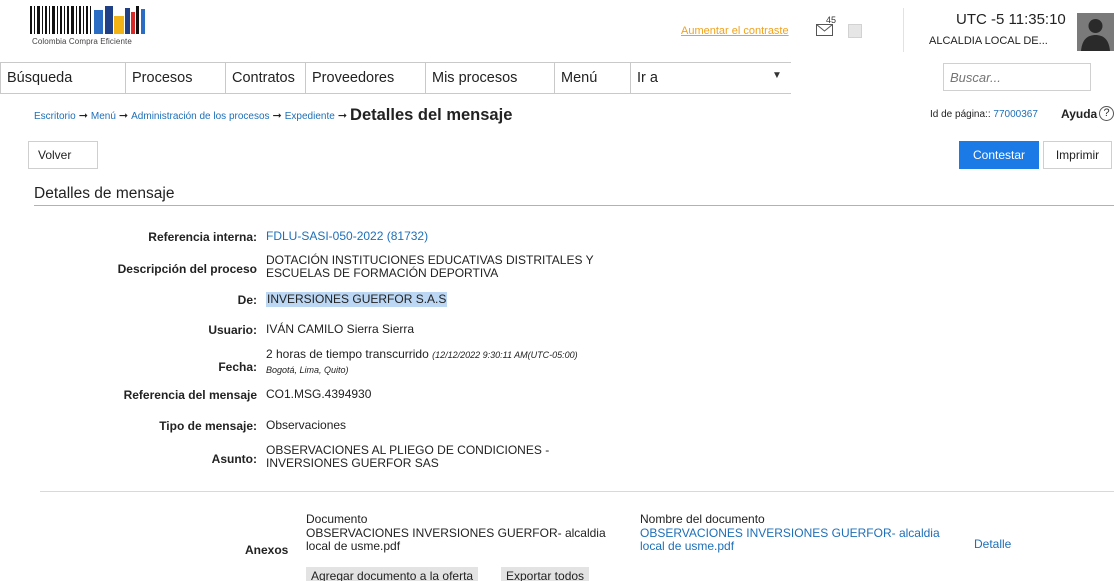 Image resolution: width=1114 pixels, height=581 pixels. What do you see at coordinates (237, 367) in the screenshot?
I see `fecha-label: Fecha:` at bounding box center [237, 367].